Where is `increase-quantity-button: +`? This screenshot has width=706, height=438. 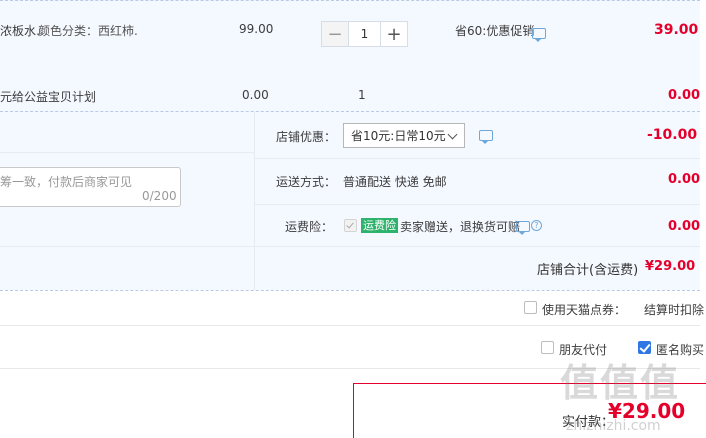 increase-quantity-button: + is located at coordinates (394, 34).